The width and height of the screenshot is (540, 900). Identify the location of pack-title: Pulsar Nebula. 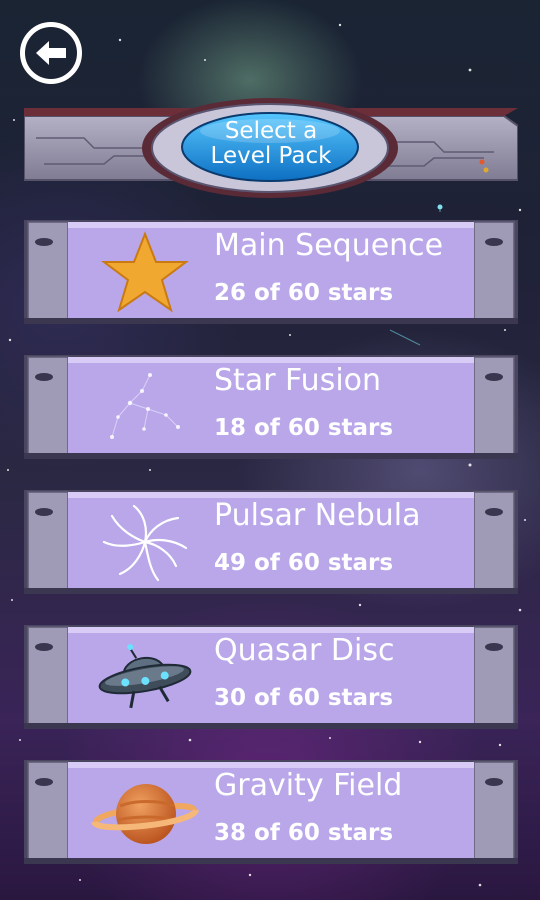
(317, 515).